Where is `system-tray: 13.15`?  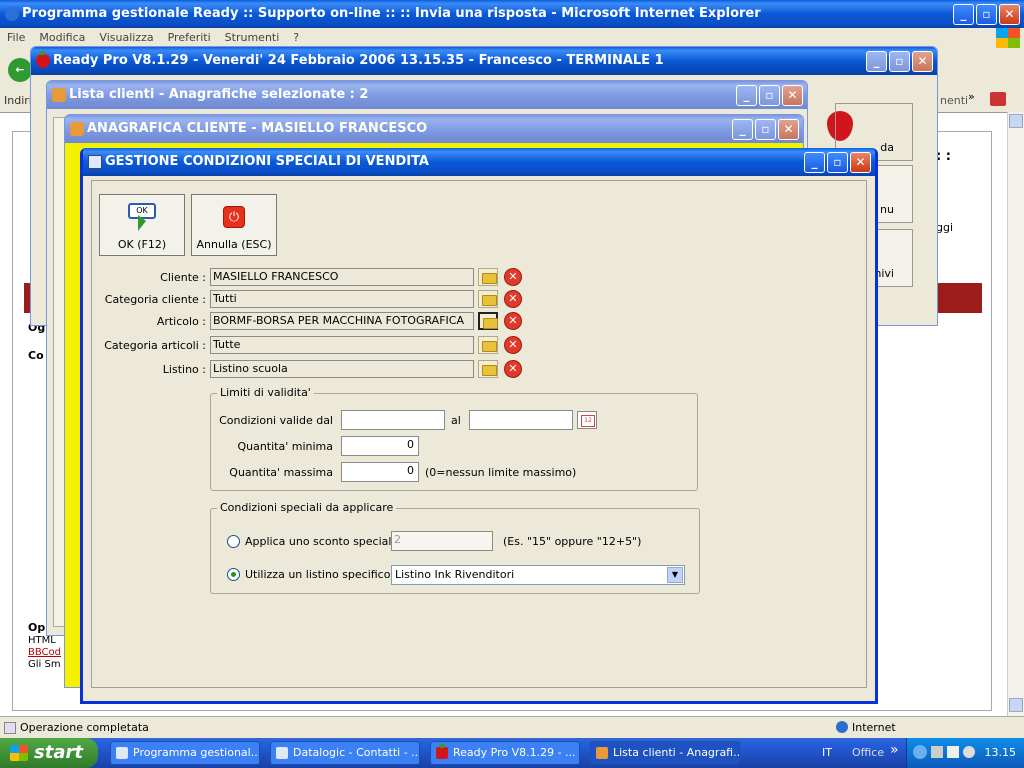 system-tray: 13.15 is located at coordinates (965, 753).